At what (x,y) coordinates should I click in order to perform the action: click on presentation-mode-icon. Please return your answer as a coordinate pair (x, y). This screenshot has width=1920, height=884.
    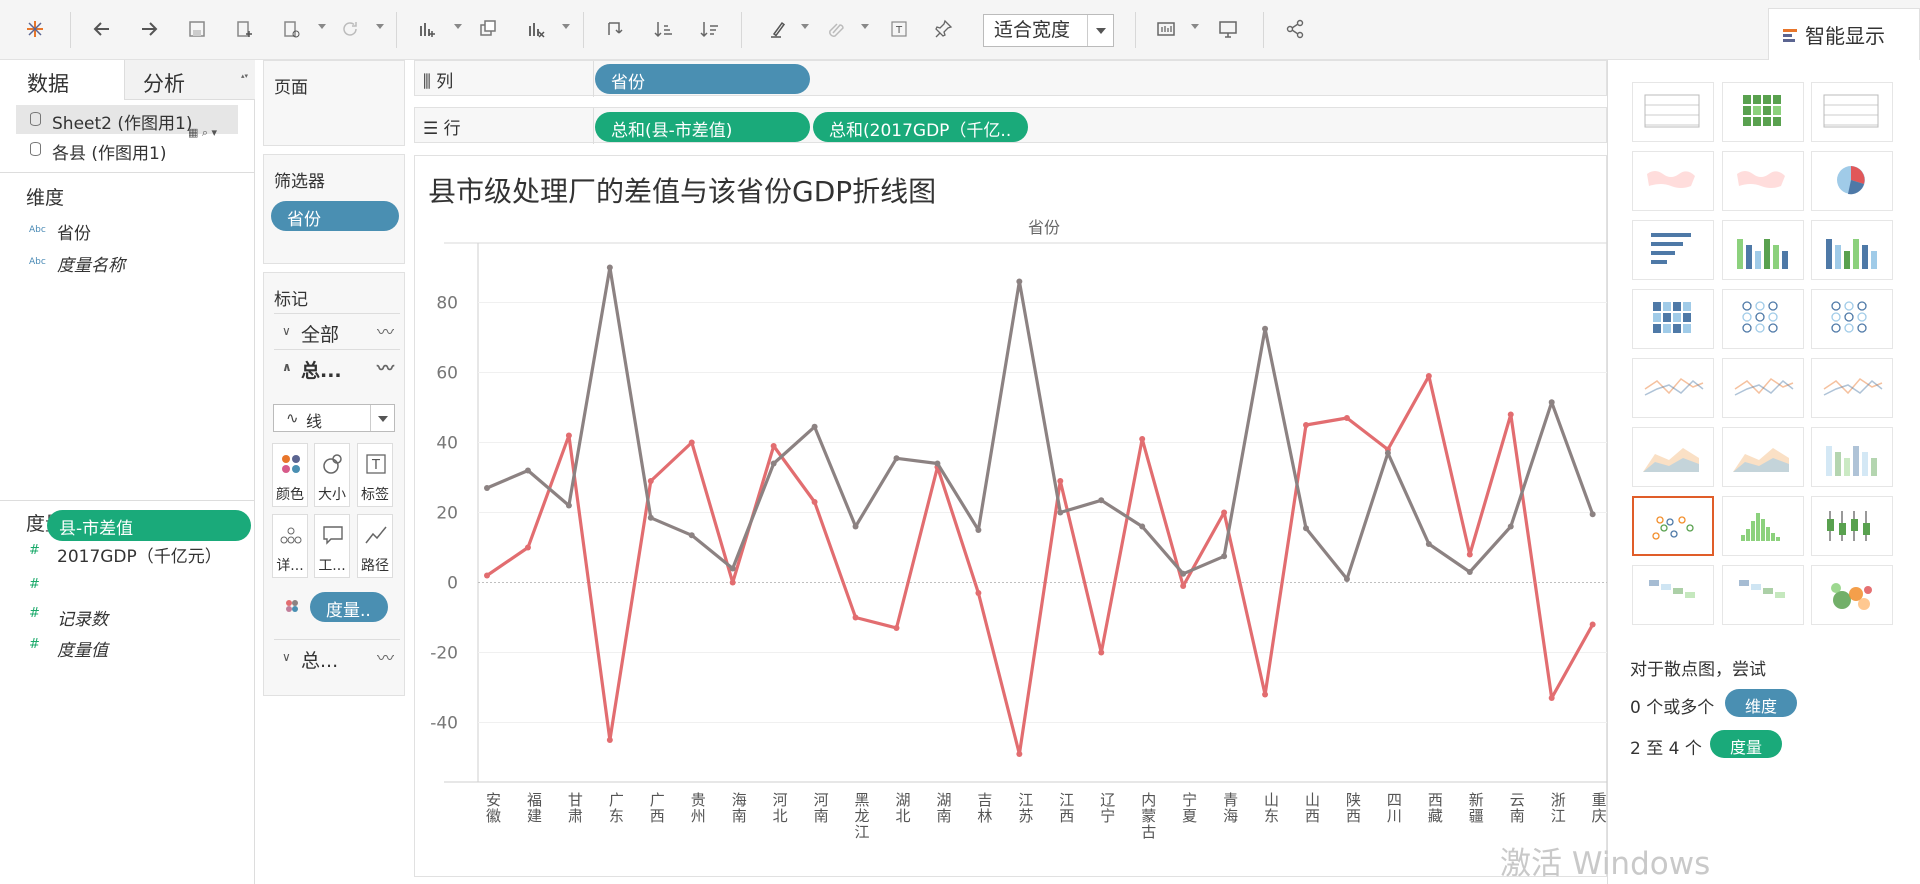
    Looking at the image, I should click on (1228, 29).